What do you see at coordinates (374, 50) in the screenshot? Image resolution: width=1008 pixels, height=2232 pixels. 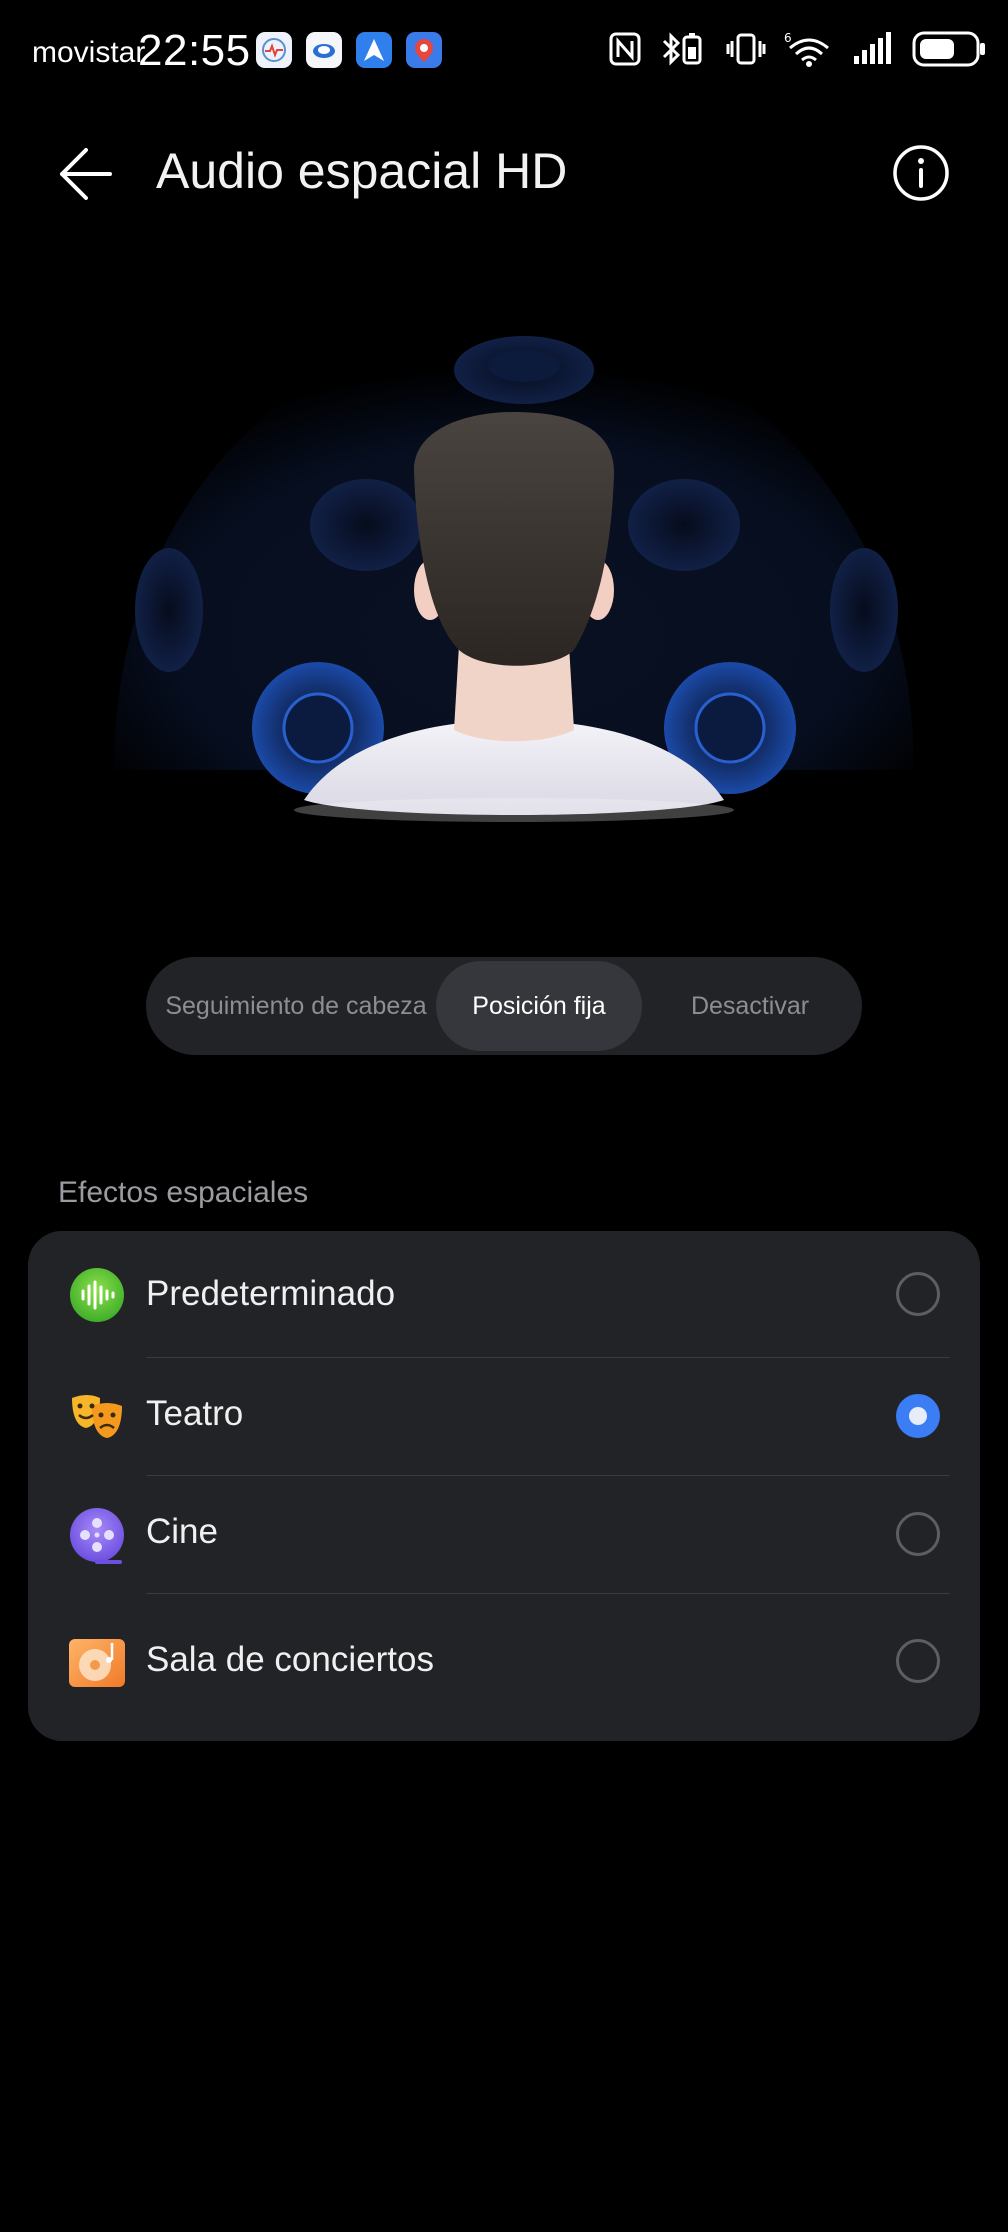 I see `paper-plane-app-icon` at bounding box center [374, 50].